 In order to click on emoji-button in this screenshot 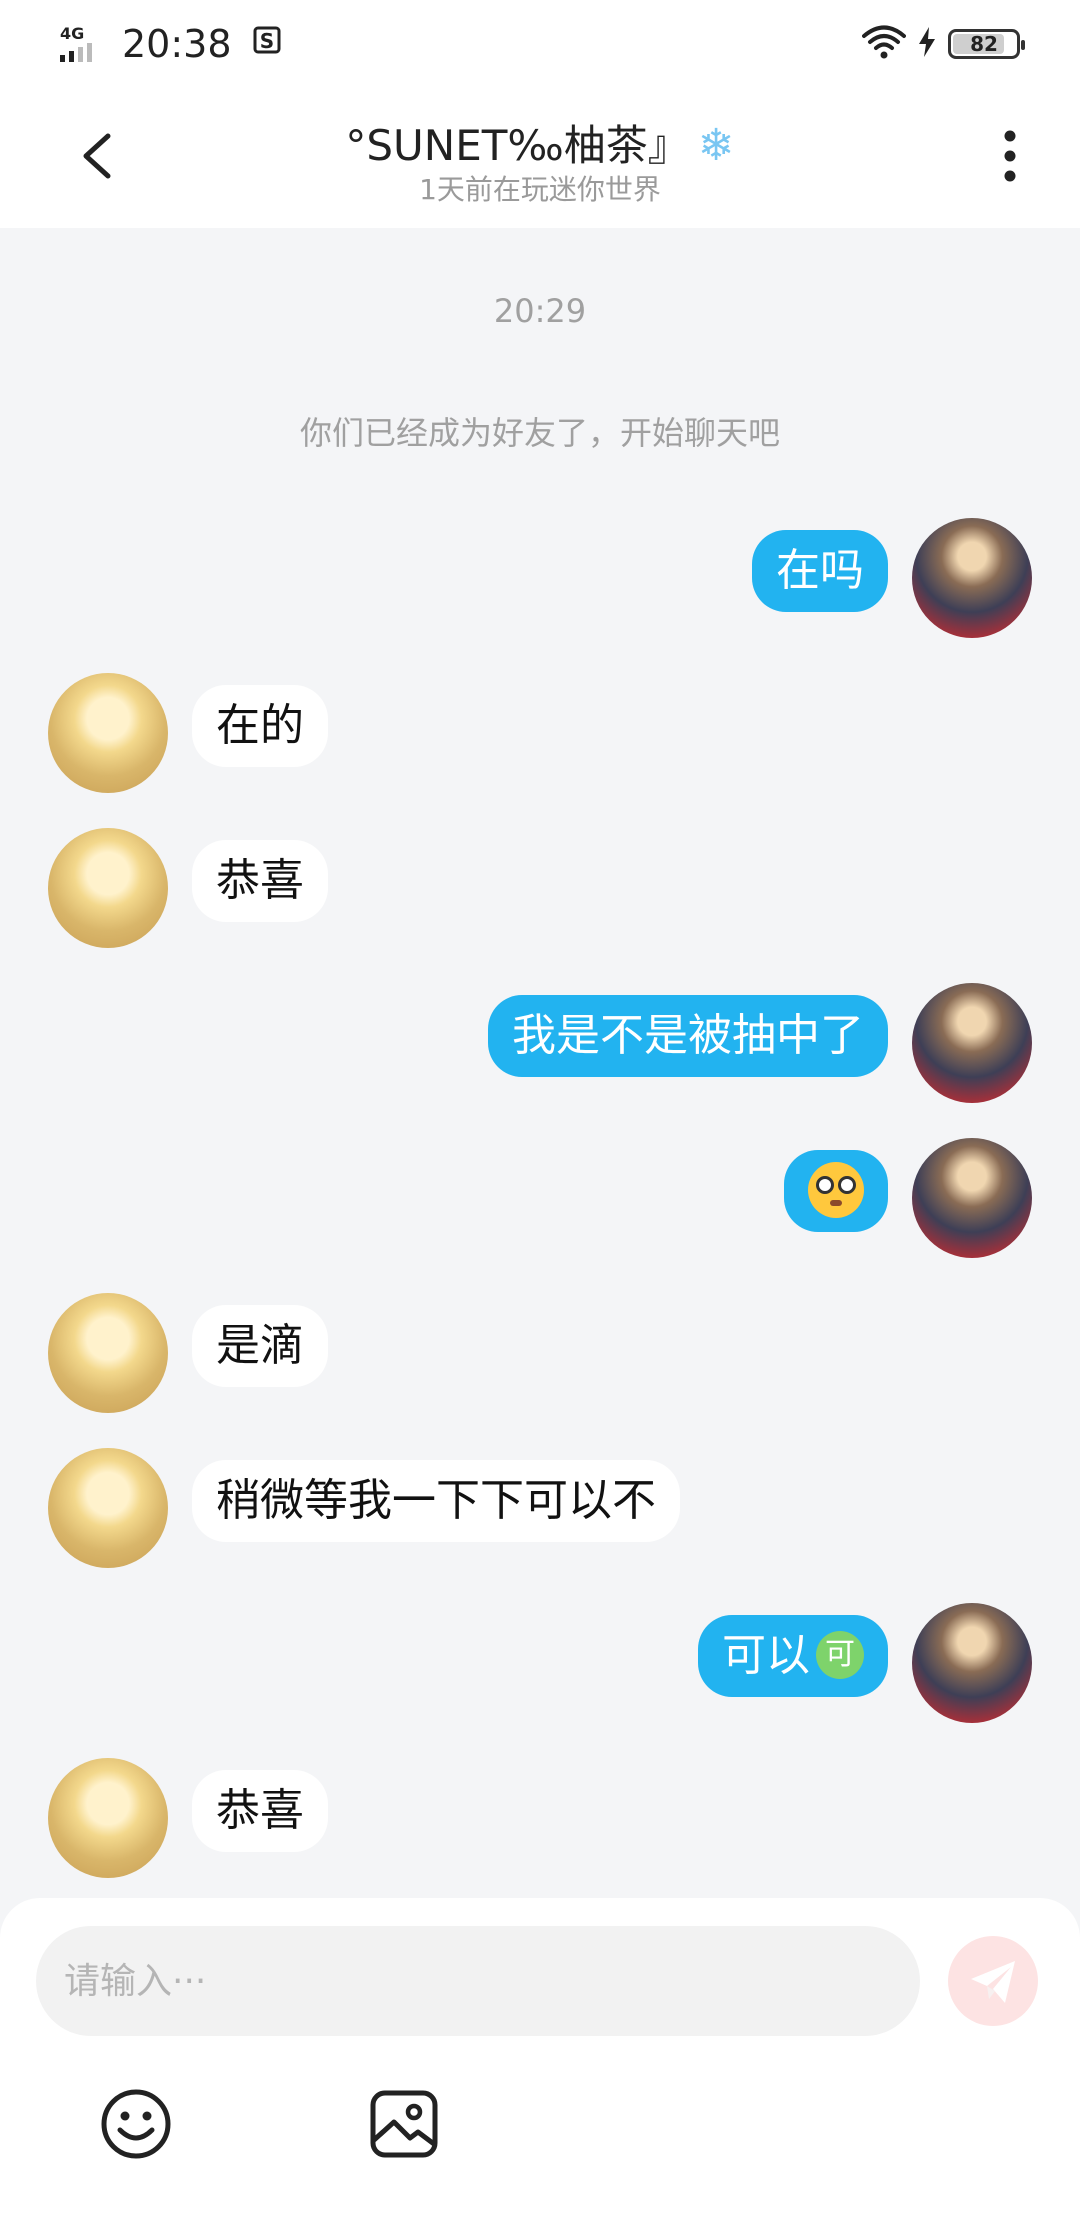, I will do `click(136, 2124)`.